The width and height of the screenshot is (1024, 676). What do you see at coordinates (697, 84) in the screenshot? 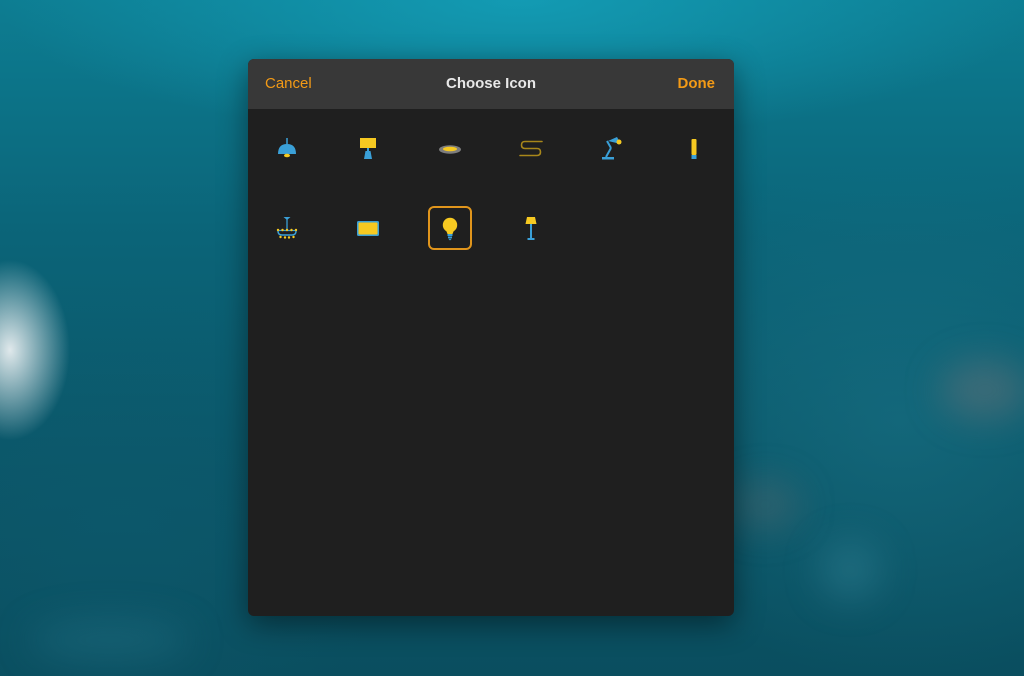
I see `done-button: Done` at bounding box center [697, 84].